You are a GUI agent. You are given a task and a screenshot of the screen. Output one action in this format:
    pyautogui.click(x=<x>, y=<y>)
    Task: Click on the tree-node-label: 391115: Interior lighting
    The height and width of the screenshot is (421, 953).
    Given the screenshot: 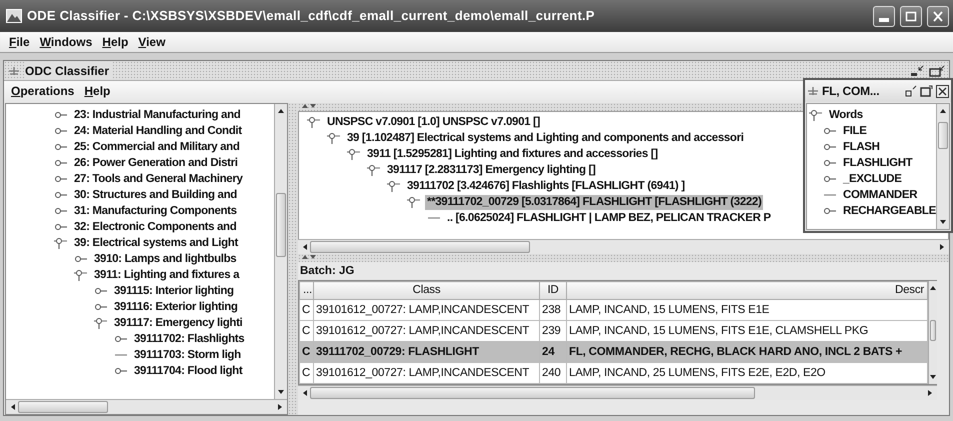 What is the action you would take?
    pyautogui.click(x=174, y=291)
    